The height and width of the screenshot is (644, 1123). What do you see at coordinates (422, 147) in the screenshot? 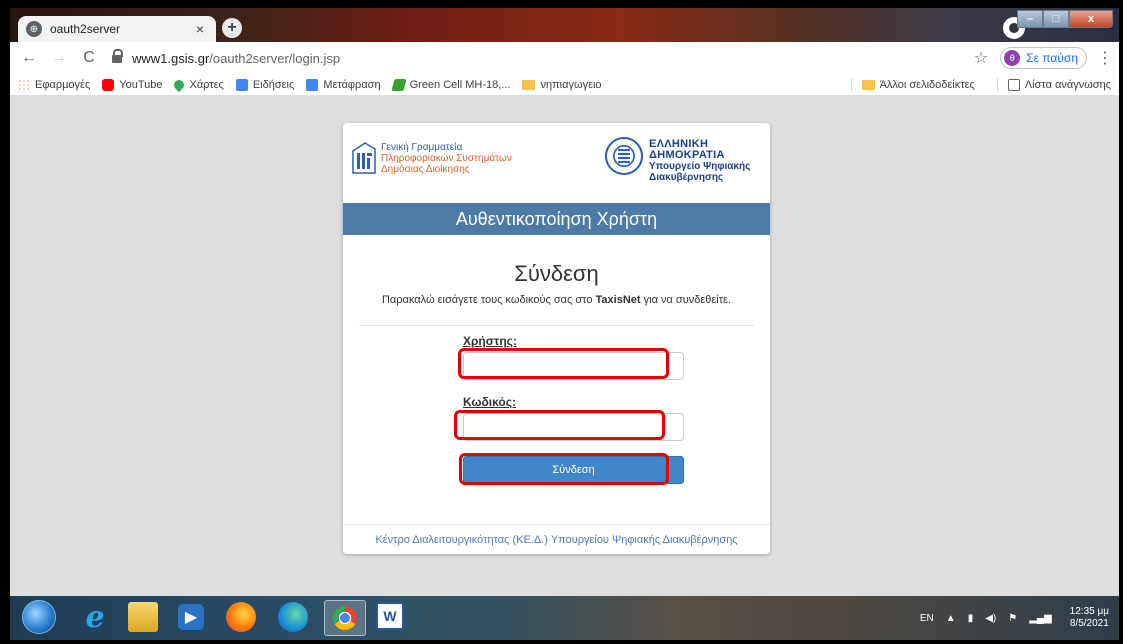
I see `gsis-line1: Γενική Γραμματεία` at bounding box center [422, 147].